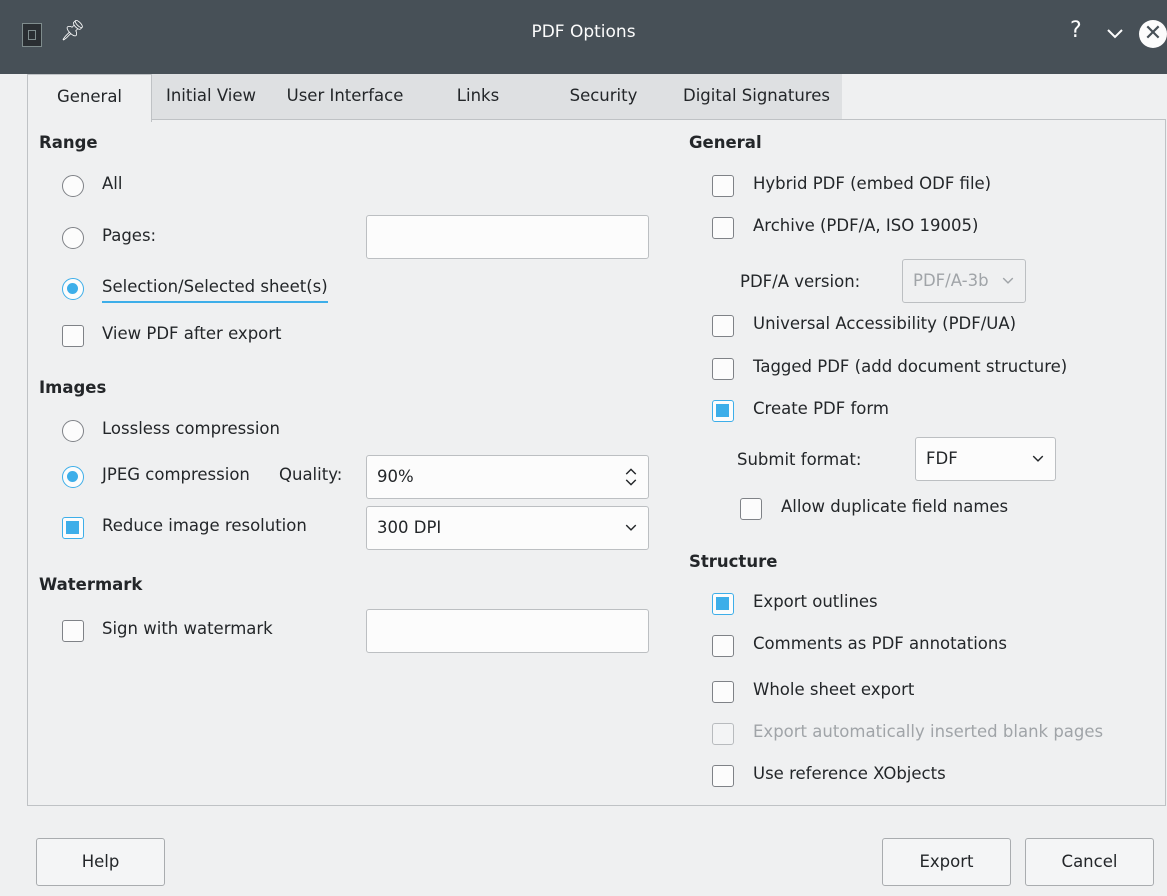 The image size is (1167, 896). What do you see at coordinates (89, 98) in the screenshot?
I see `tab-general: General` at bounding box center [89, 98].